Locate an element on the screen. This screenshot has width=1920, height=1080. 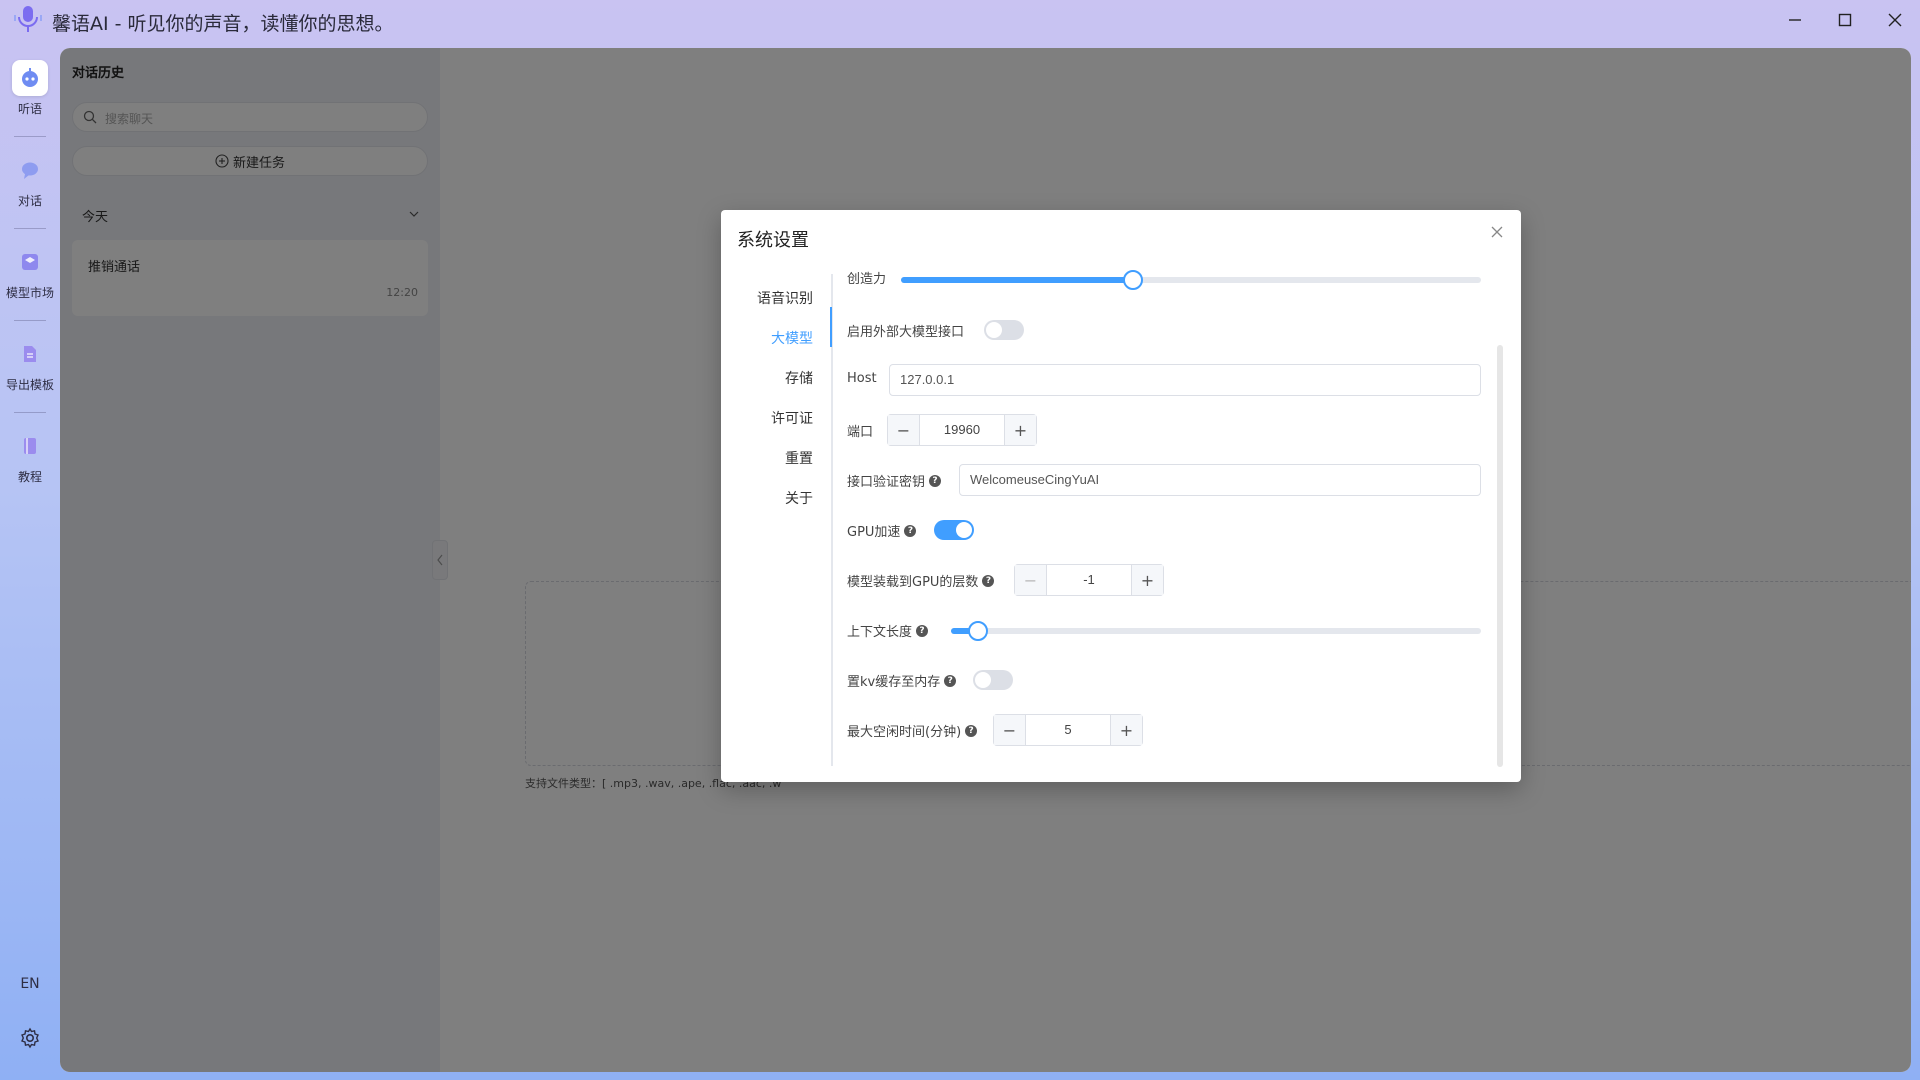
document-icon is located at coordinates (30, 354).